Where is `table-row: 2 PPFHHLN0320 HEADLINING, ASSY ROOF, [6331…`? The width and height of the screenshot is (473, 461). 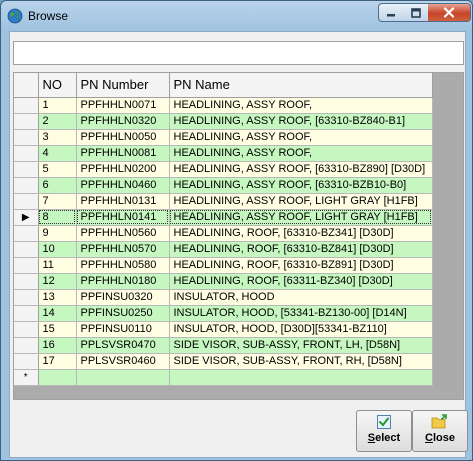
table-row: 2 PPFHHLN0320 HEADLINING, ASSY ROOF, [6331… is located at coordinates (223, 121).